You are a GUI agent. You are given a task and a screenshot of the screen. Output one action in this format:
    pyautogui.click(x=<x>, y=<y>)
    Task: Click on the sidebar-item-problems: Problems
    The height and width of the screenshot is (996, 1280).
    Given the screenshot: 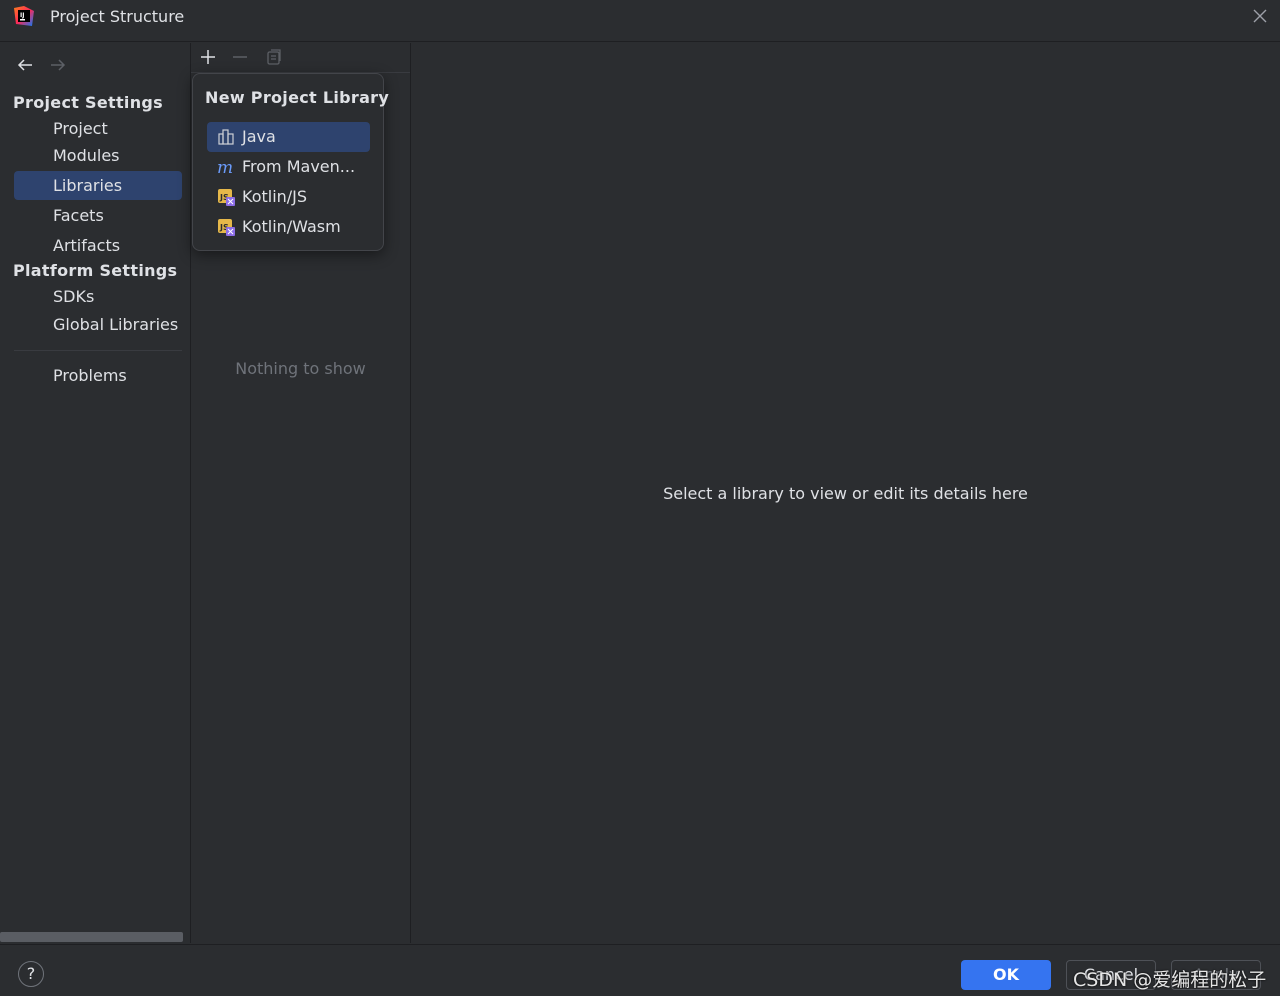 What is the action you would take?
    pyautogui.click(x=98, y=375)
    